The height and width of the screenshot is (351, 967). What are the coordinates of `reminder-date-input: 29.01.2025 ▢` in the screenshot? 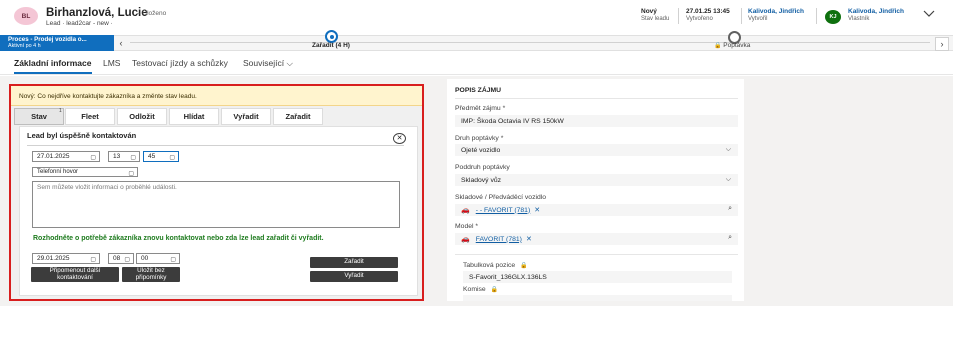 It's located at (66, 258).